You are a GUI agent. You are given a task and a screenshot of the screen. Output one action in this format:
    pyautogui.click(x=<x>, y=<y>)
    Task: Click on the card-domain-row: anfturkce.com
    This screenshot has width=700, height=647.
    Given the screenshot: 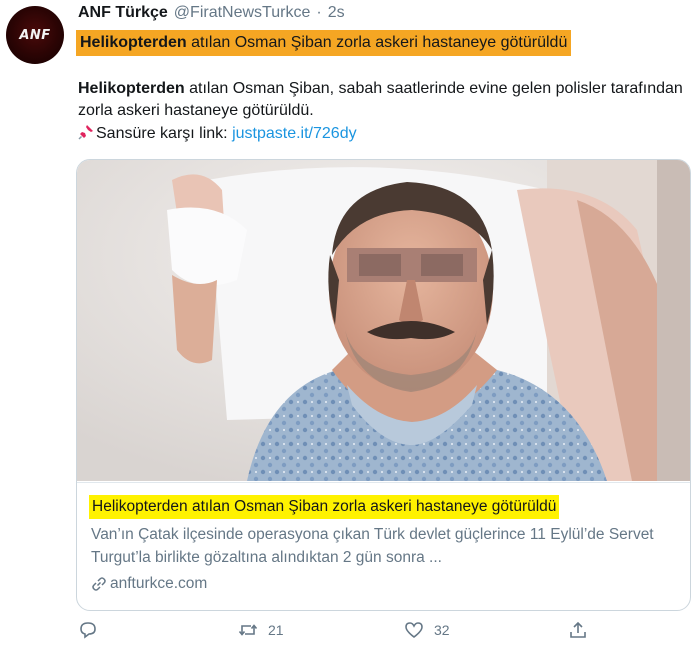 What is the action you would take?
    pyautogui.click(x=149, y=584)
    